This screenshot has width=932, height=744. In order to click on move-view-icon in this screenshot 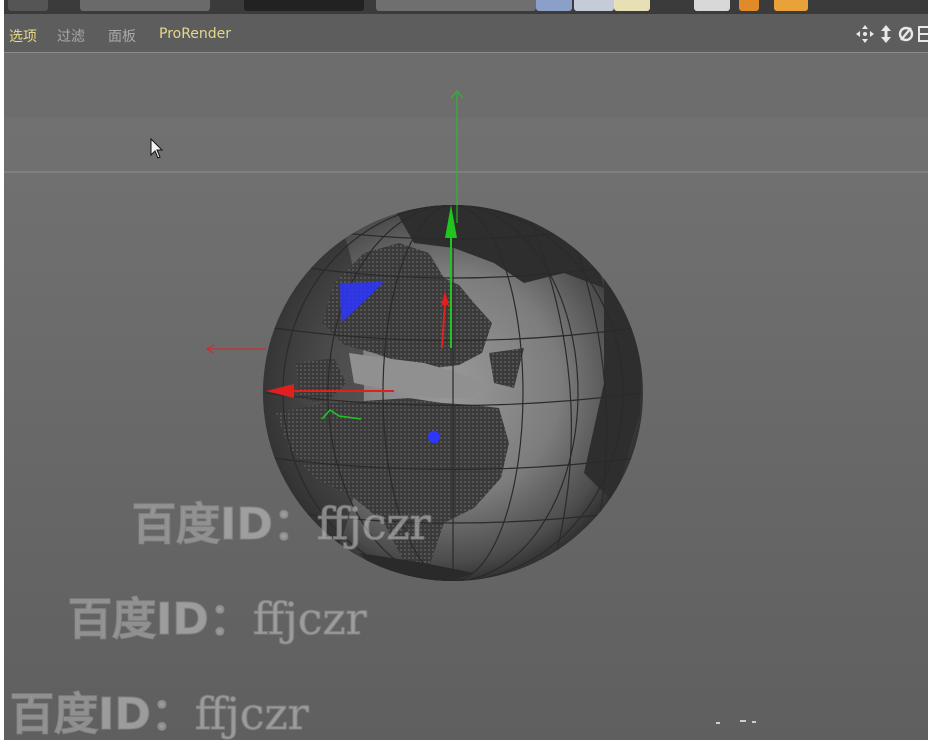, I will do `click(865, 34)`.